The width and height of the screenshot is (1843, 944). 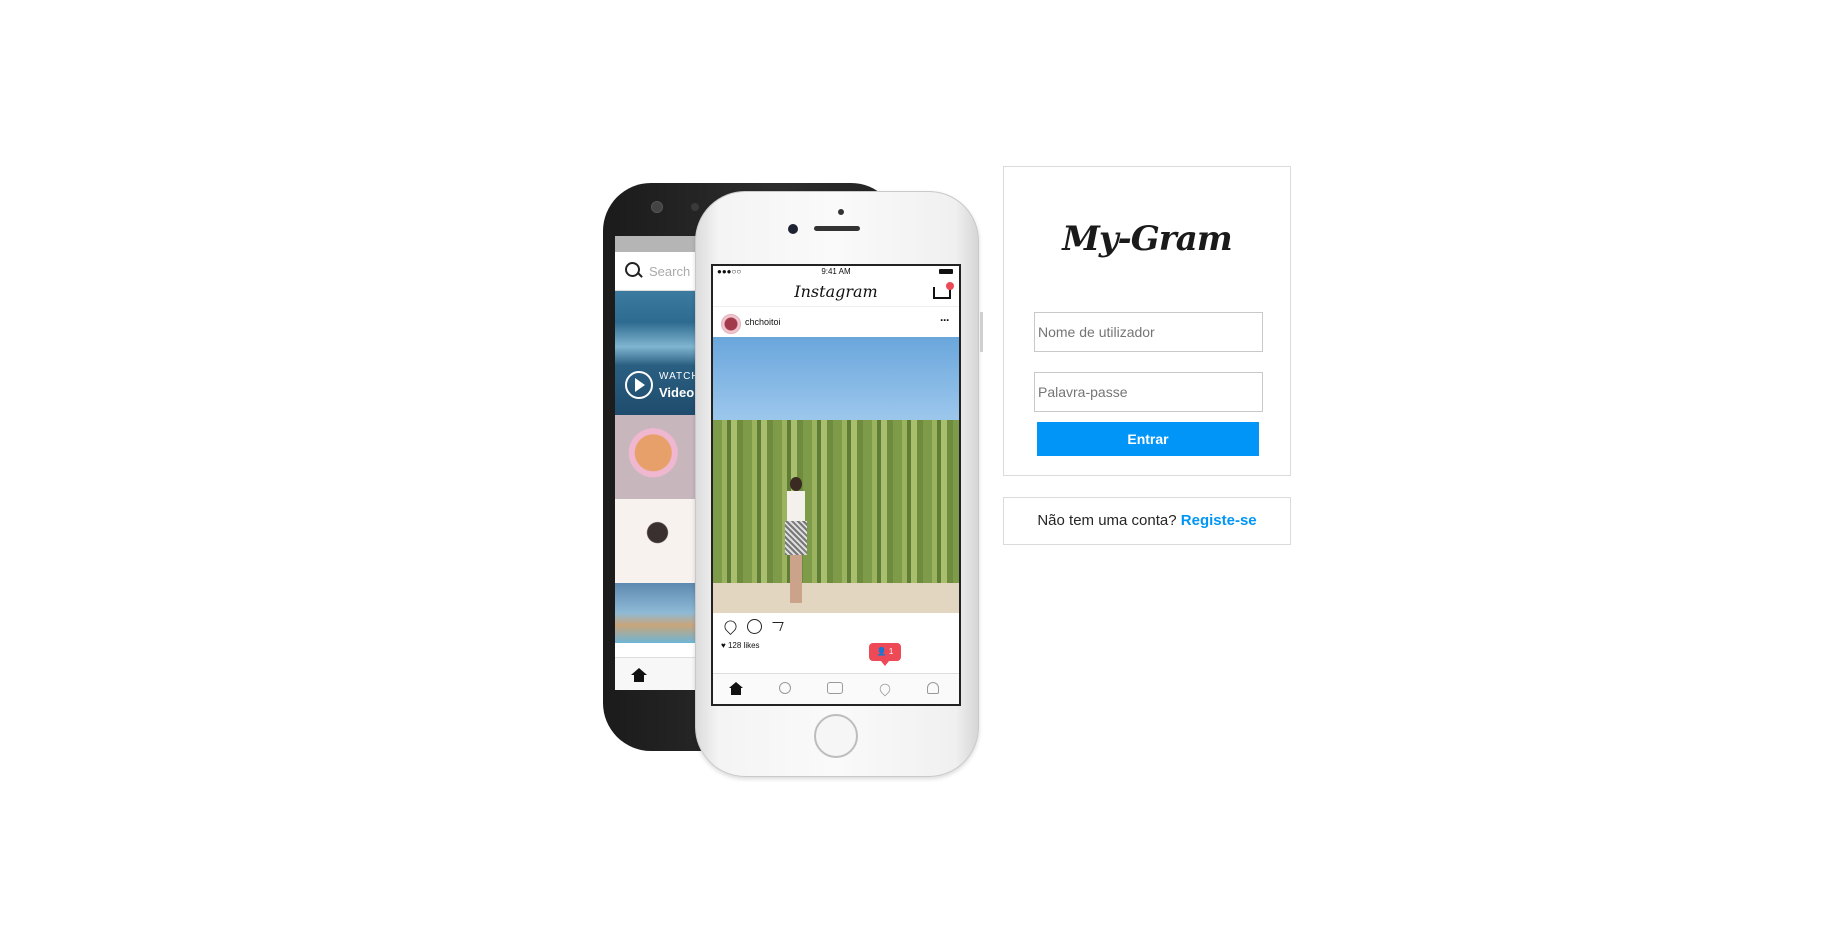 What do you see at coordinates (1148, 392) in the screenshot?
I see `password-input` at bounding box center [1148, 392].